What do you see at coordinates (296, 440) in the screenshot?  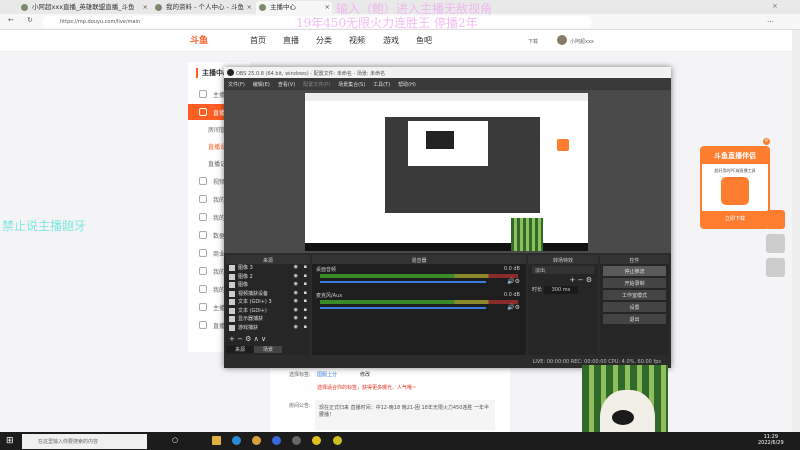 I see `obs-taskbar-icon` at bounding box center [296, 440].